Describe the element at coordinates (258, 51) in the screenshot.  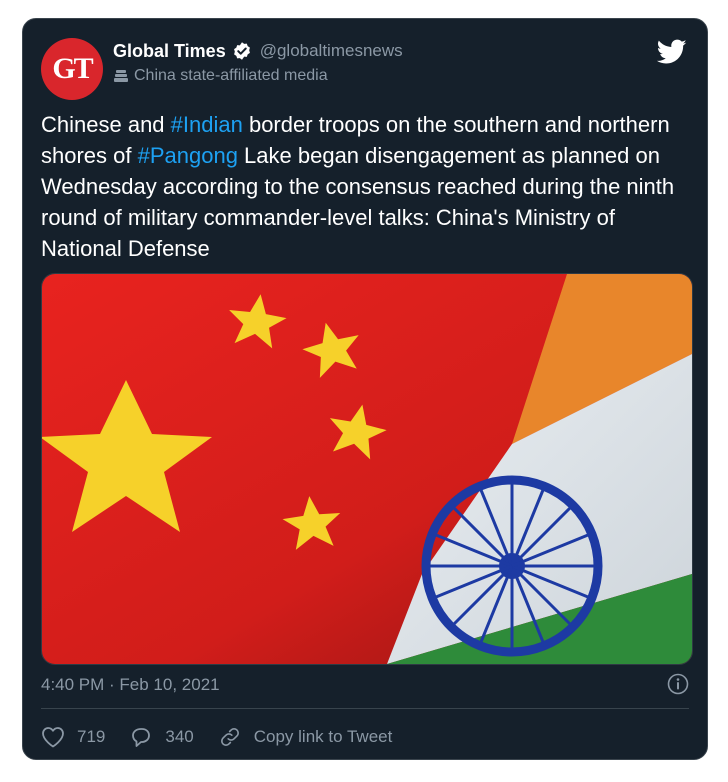
I see `author-row: Global Times @globaltimesnews` at that location.